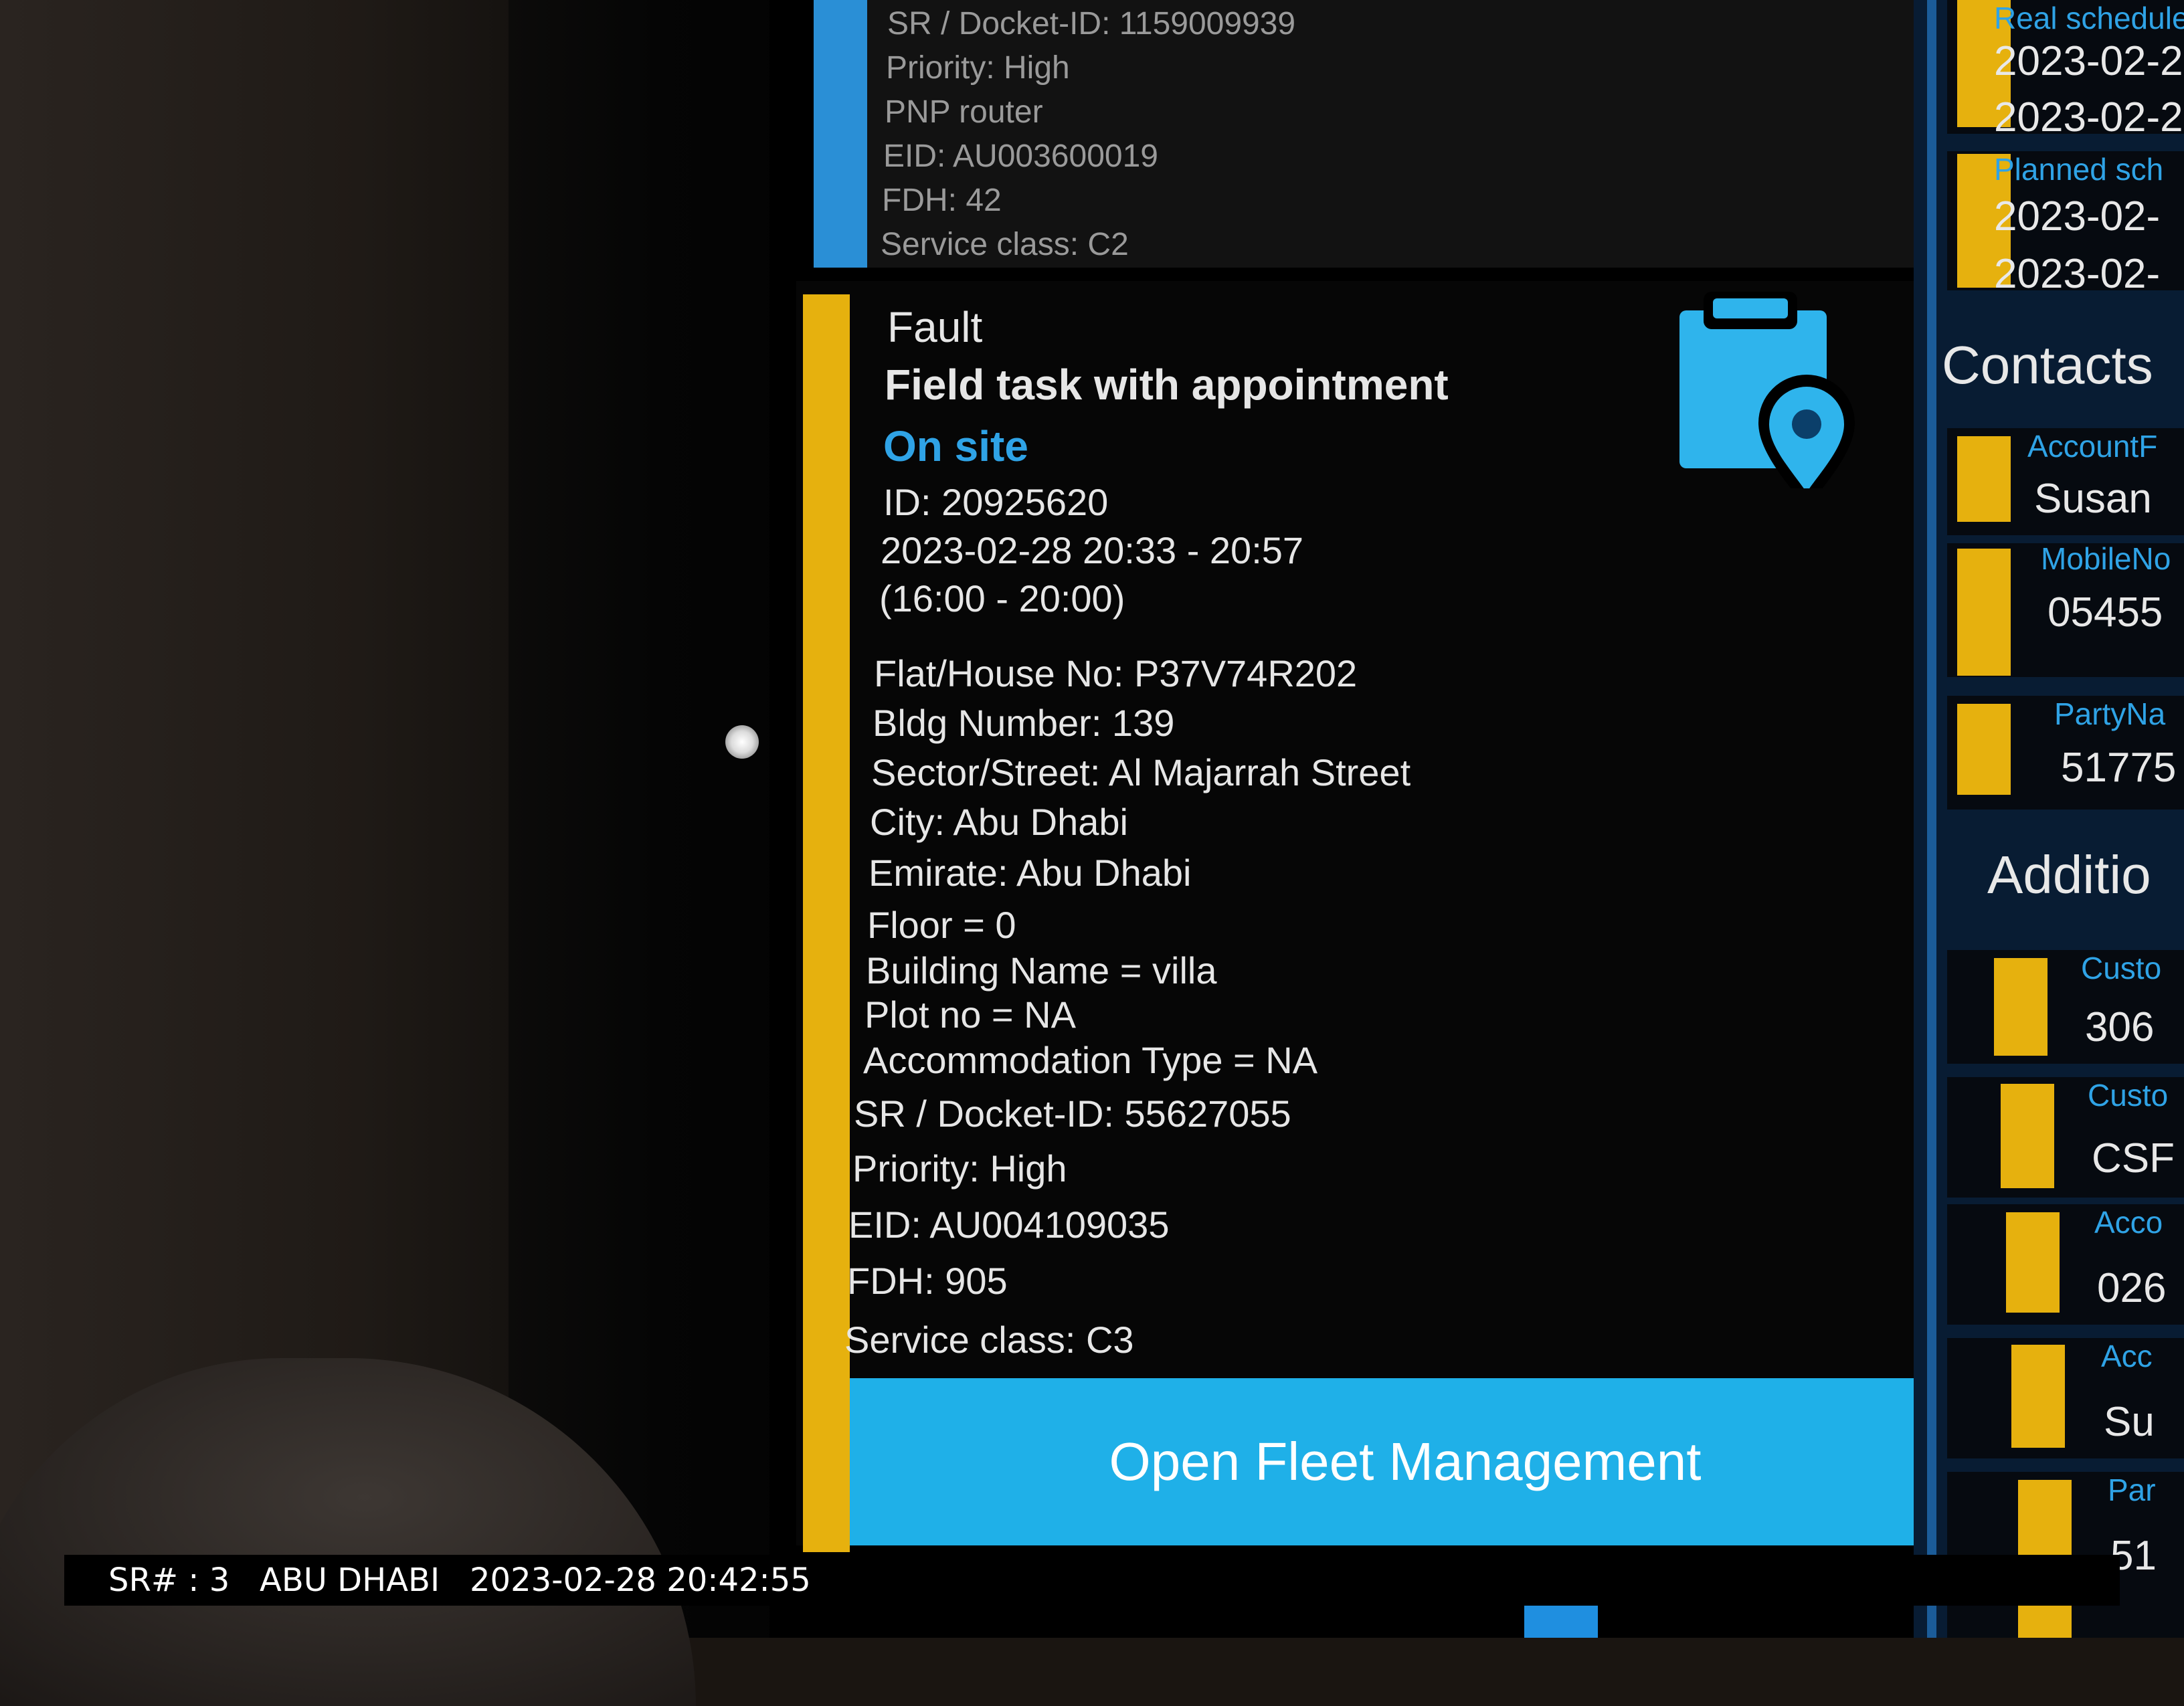 The height and width of the screenshot is (1706, 2184). Describe the element at coordinates (959, 1168) in the screenshot. I see `detail-priority: Priority: High` at that location.